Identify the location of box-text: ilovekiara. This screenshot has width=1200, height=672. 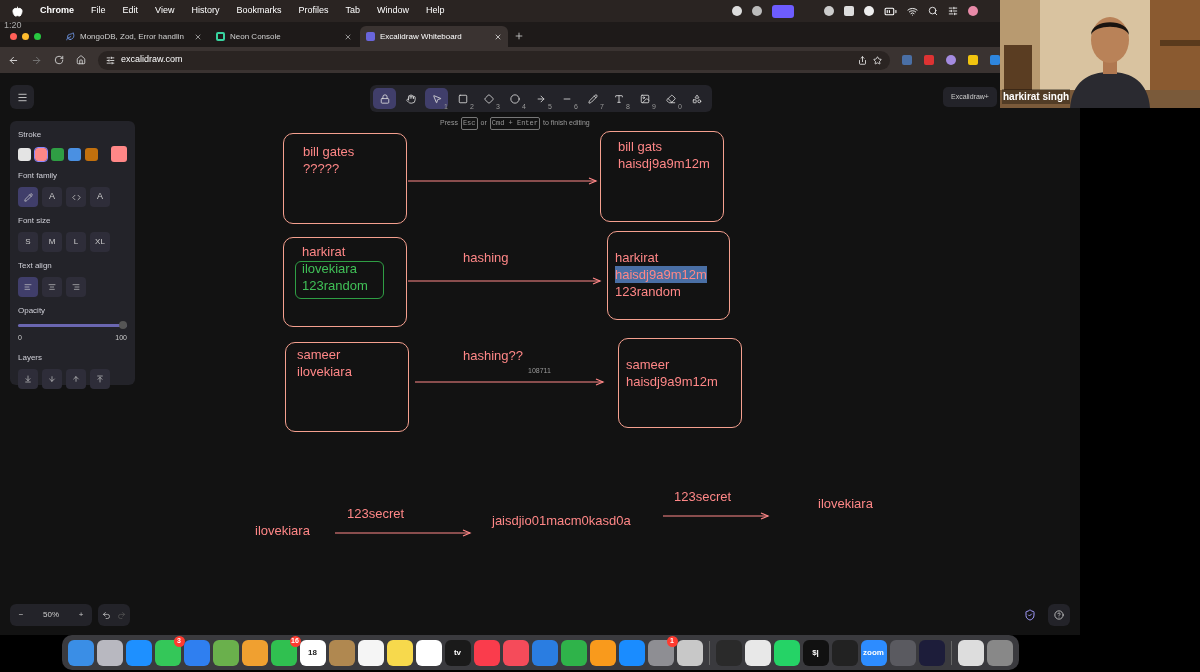
(324, 371).